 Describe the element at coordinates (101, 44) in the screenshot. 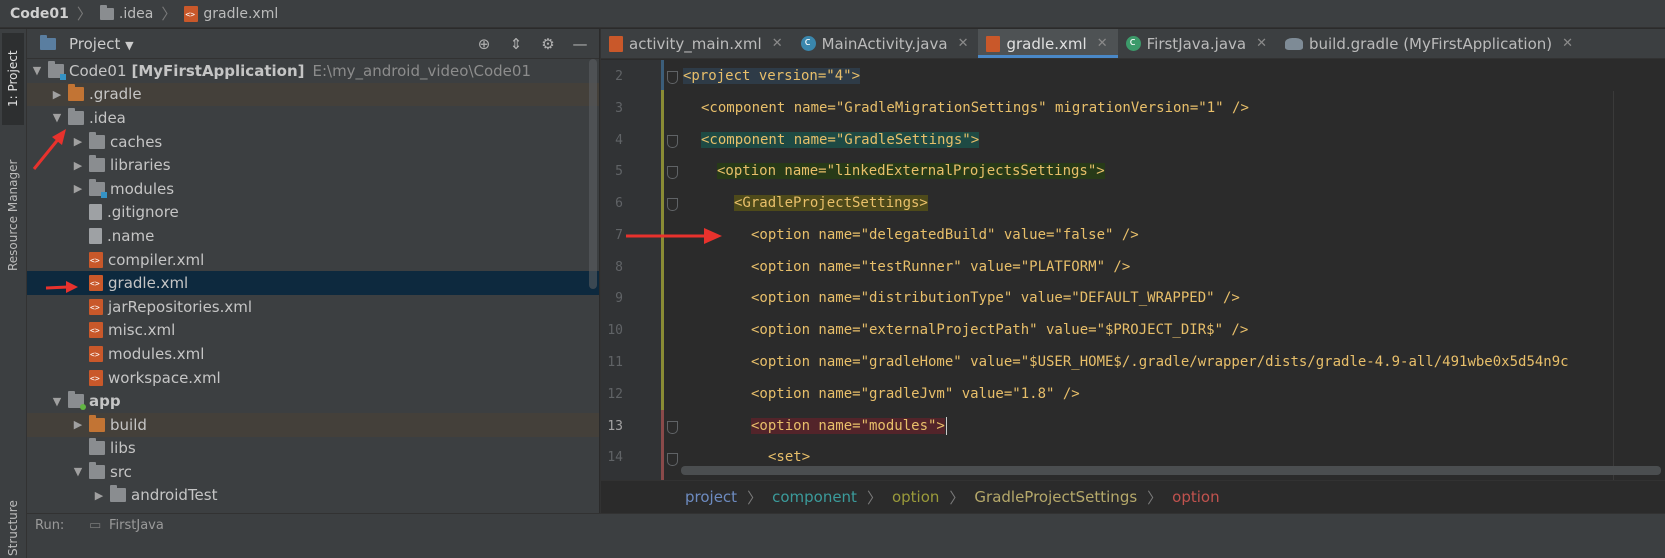

I see `project-view-dropdown: Project ▼` at that location.